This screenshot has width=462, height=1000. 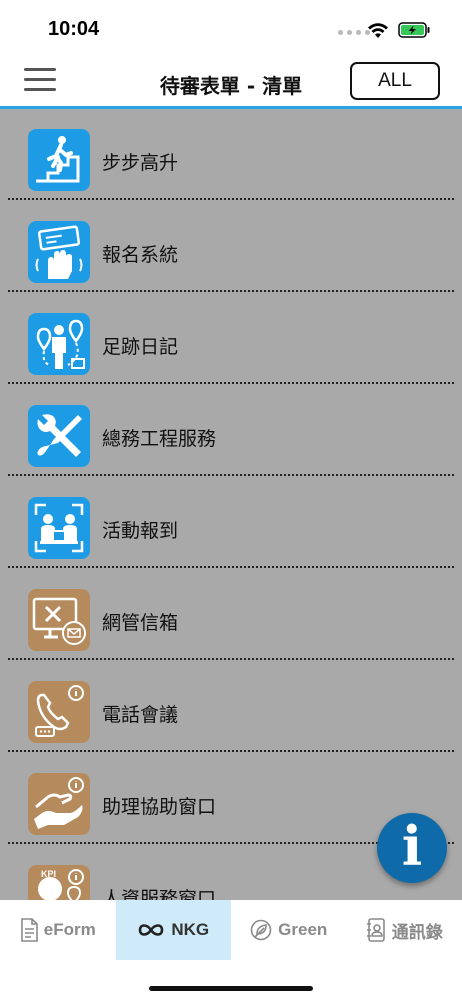 What do you see at coordinates (29, 930) in the screenshot?
I see `document-icon` at bounding box center [29, 930].